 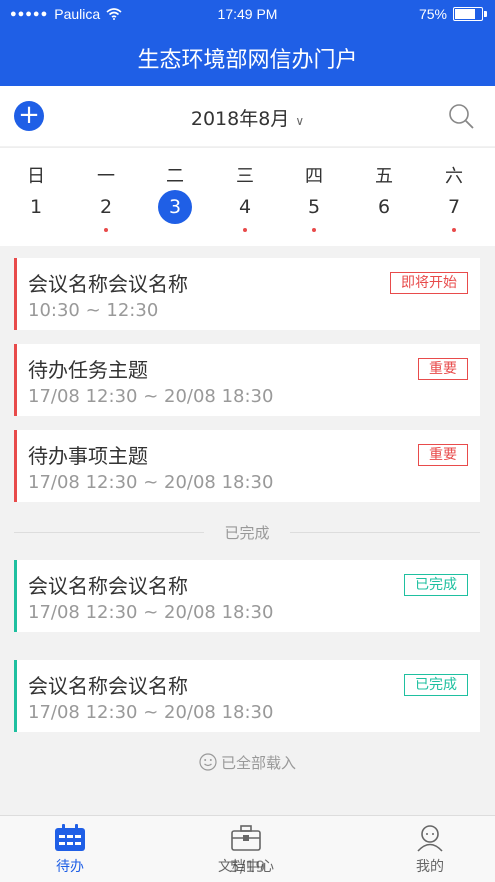 I want to click on day-column: 二 3, so click(x=175, y=193).